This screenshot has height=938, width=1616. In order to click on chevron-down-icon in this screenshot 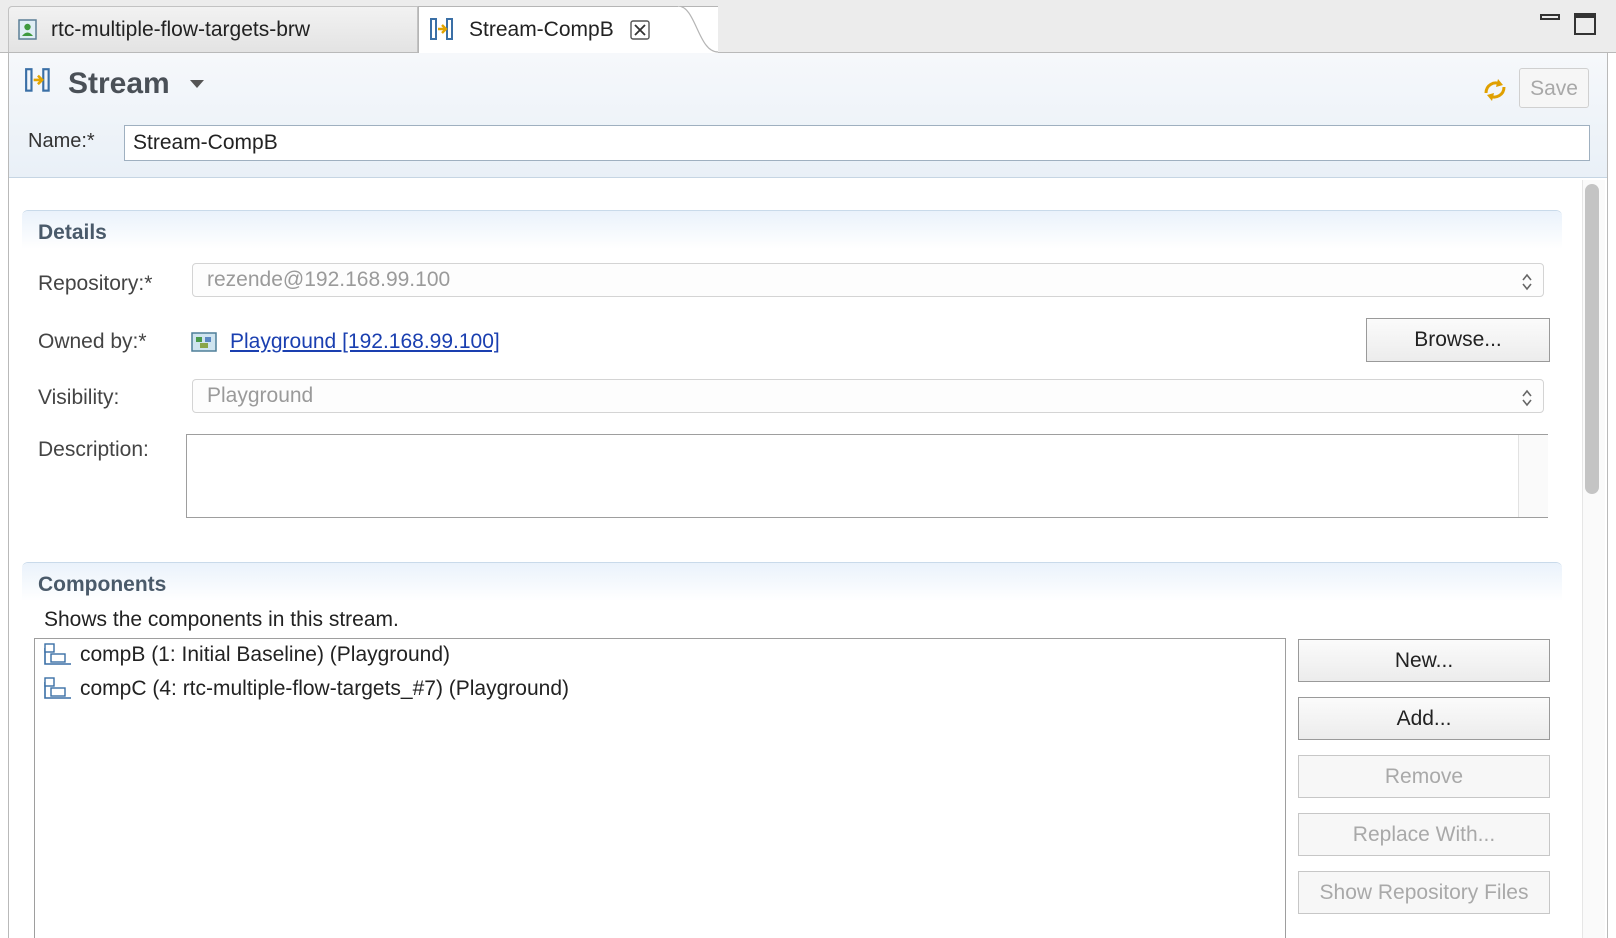, I will do `click(196, 83)`.